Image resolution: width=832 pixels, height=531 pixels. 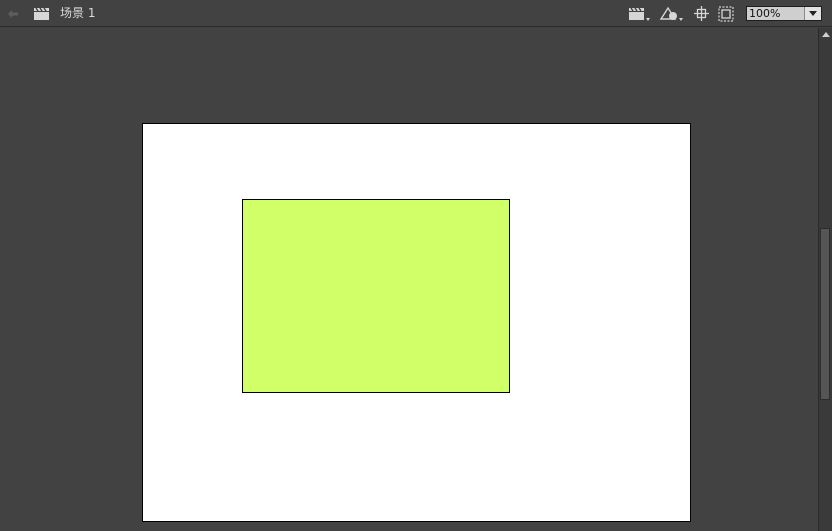 What do you see at coordinates (41, 13) in the screenshot?
I see `clapperboard-icon` at bounding box center [41, 13].